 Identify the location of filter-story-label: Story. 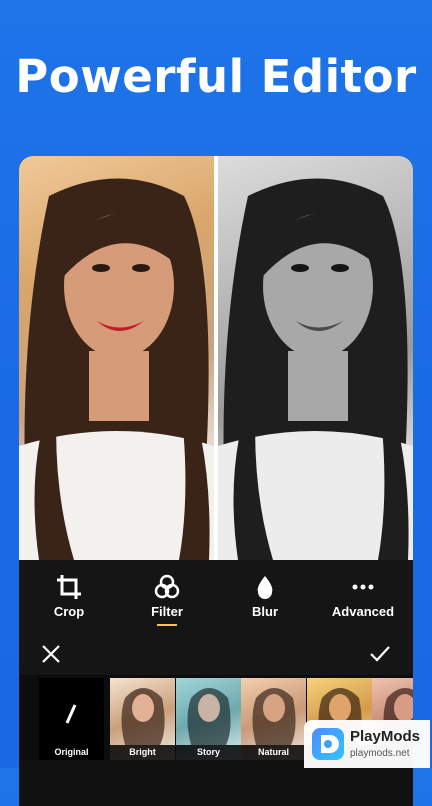
(208, 752).